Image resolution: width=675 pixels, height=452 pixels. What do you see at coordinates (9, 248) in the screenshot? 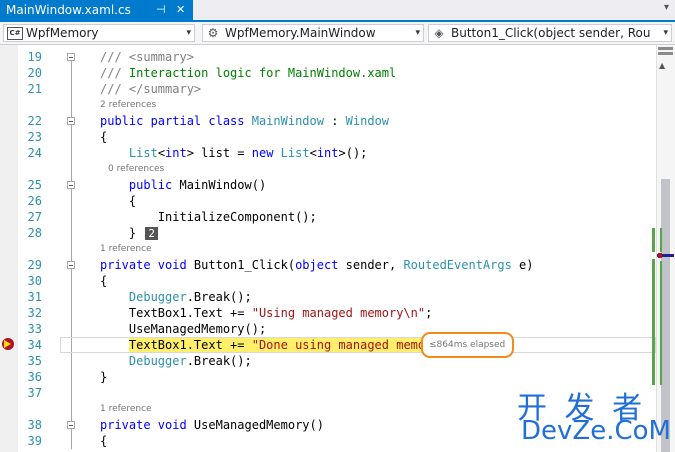
I see `breakpoint-margin` at bounding box center [9, 248].